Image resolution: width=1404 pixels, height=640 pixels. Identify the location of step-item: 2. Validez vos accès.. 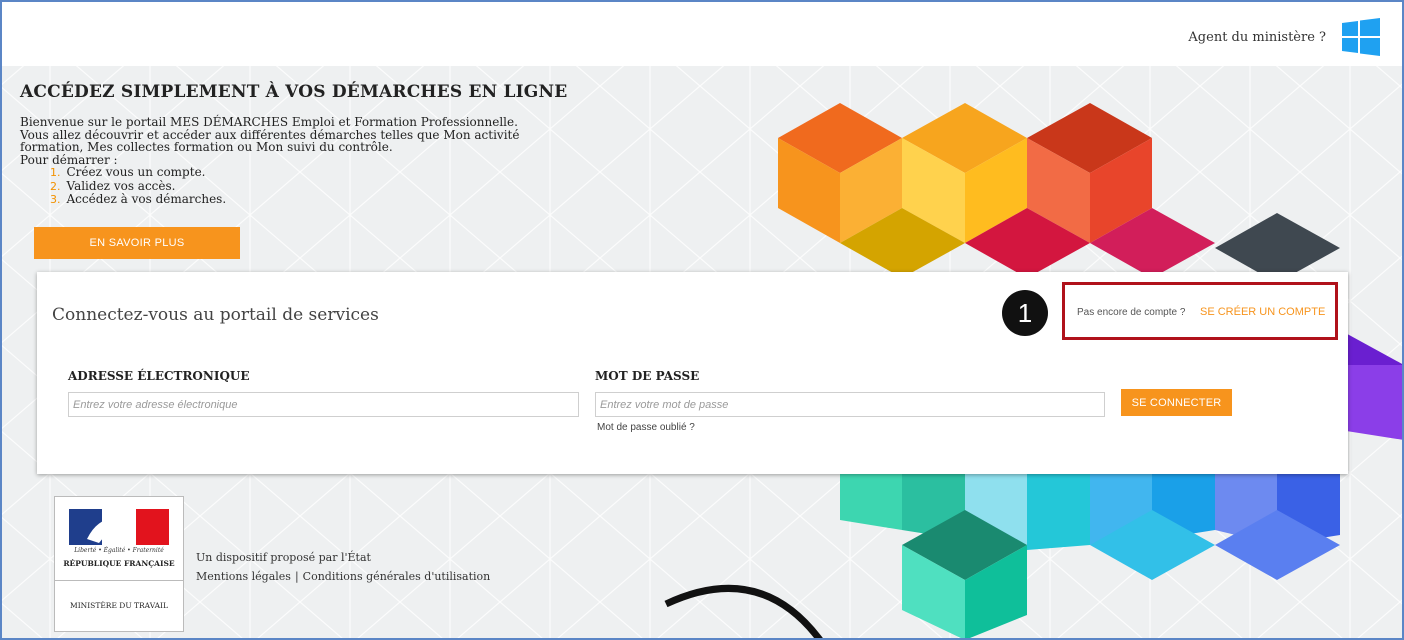
(315, 186).